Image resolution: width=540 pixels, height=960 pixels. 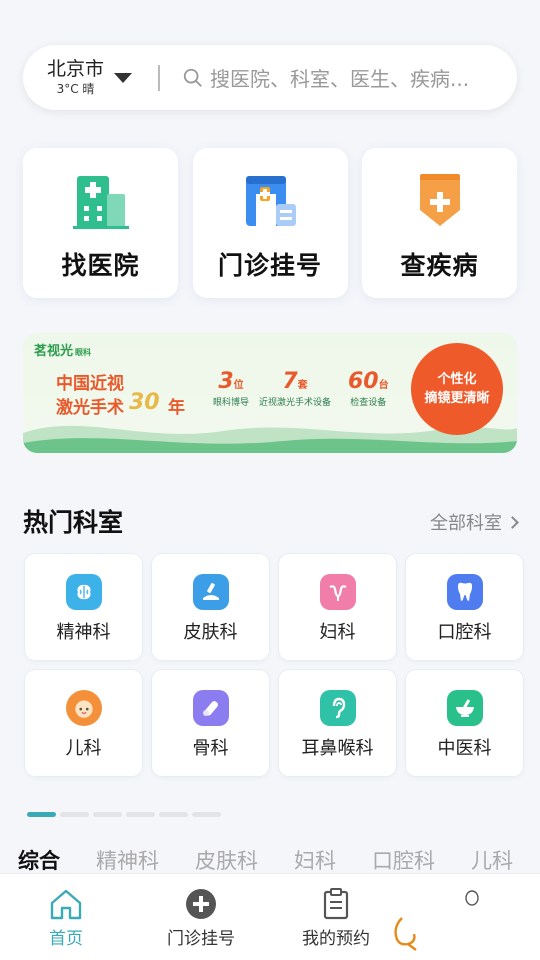 I want to click on handle-icon, so click(x=405, y=934).